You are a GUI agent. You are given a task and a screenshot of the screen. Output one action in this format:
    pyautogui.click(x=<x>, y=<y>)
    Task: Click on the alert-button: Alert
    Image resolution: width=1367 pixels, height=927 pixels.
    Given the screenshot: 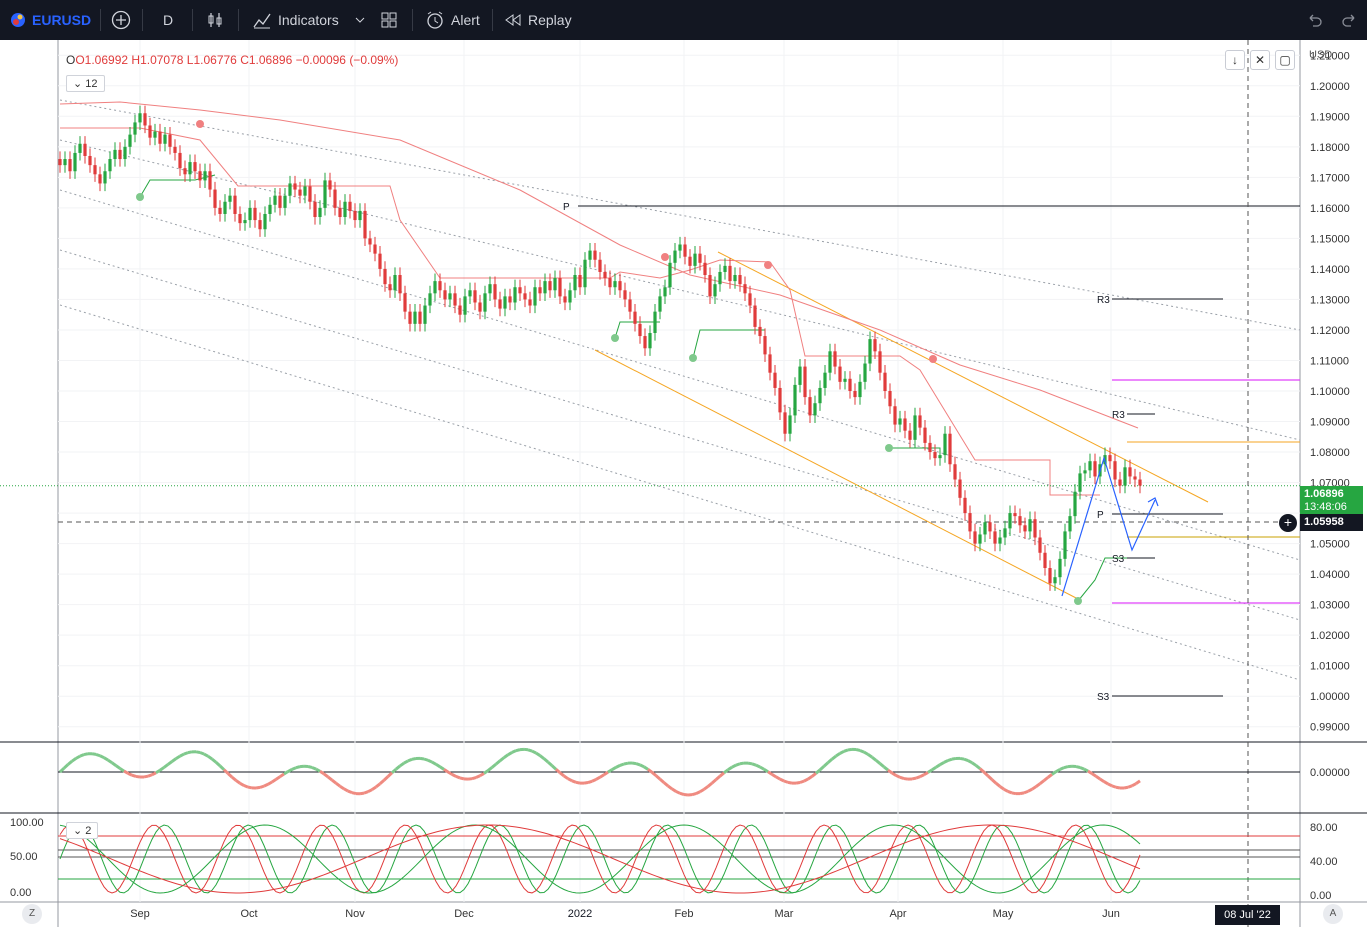 What is the action you would take?
    pyautogui.click(x=452, y=20)
    